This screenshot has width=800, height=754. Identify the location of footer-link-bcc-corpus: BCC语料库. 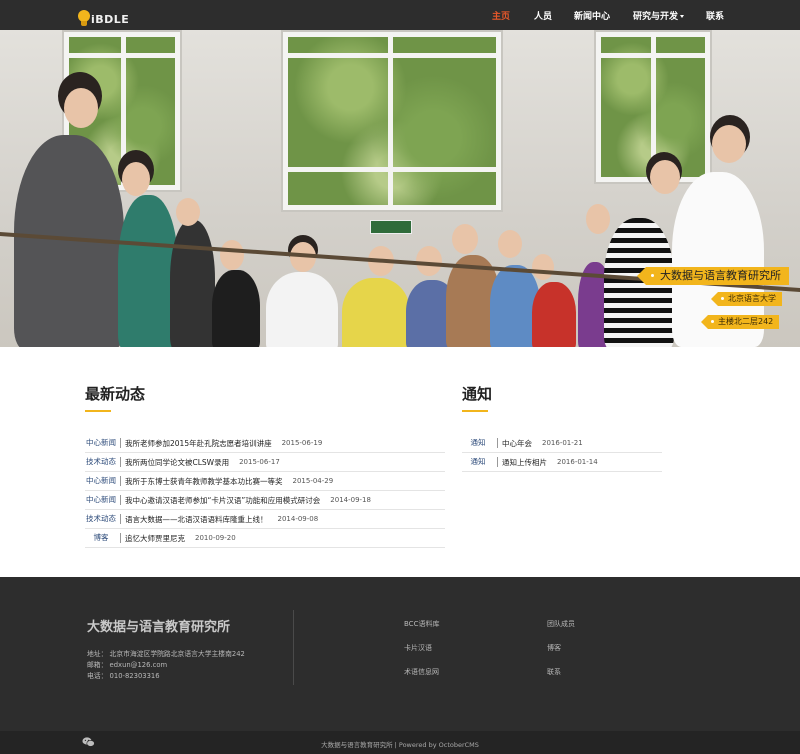
(421, 624).